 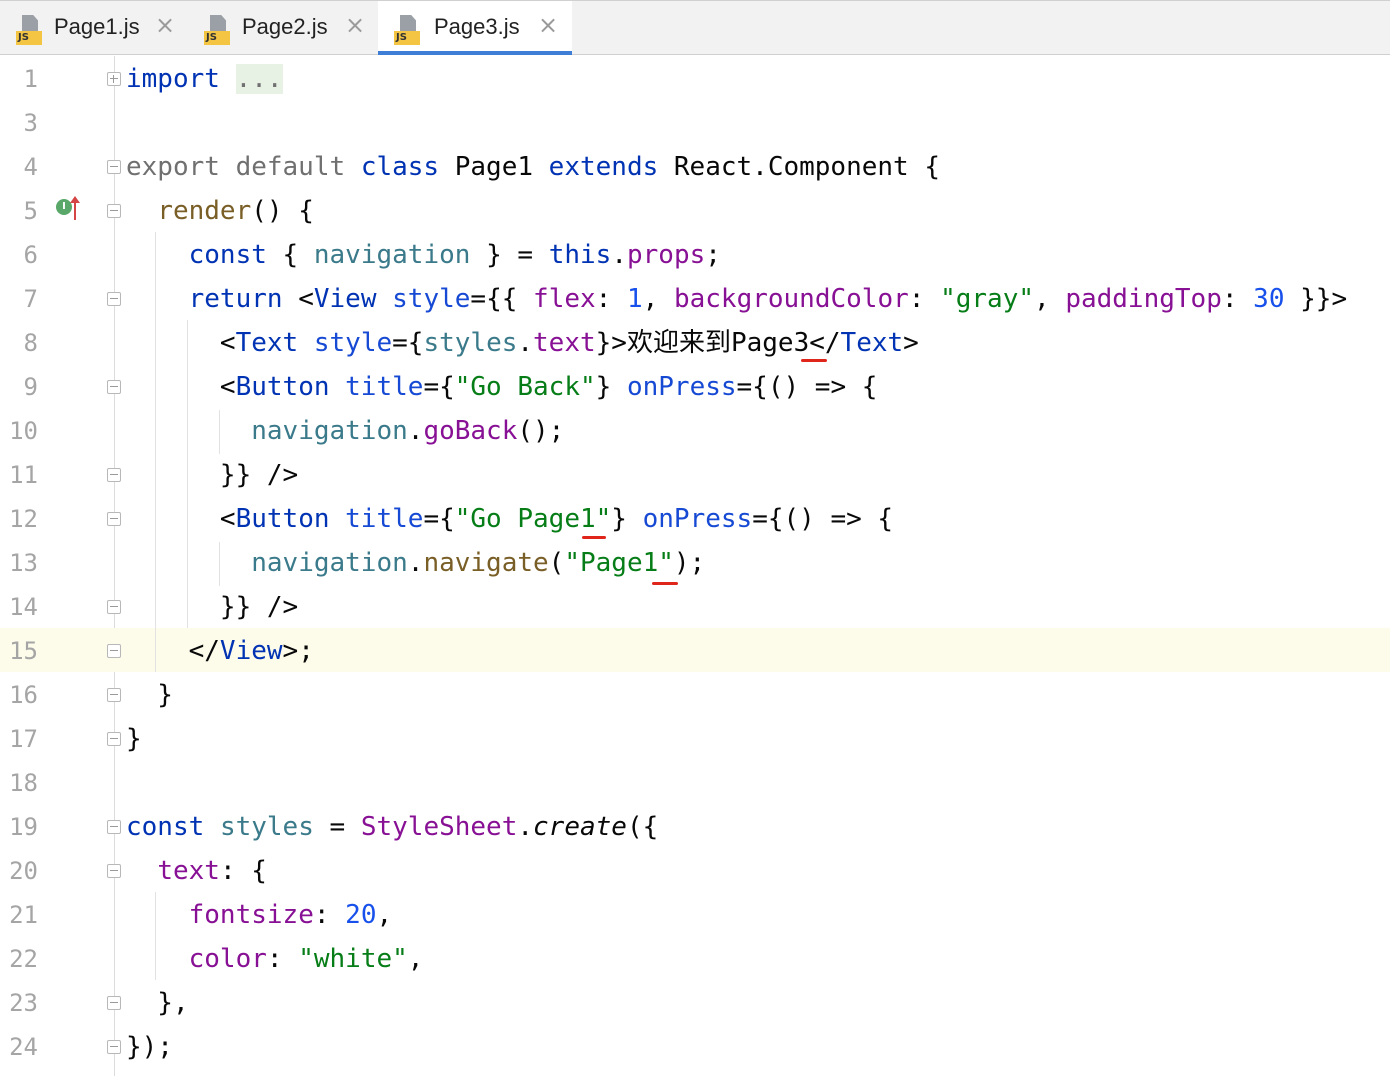 I want to click on code-line: 18, so click(x=695, y=783).